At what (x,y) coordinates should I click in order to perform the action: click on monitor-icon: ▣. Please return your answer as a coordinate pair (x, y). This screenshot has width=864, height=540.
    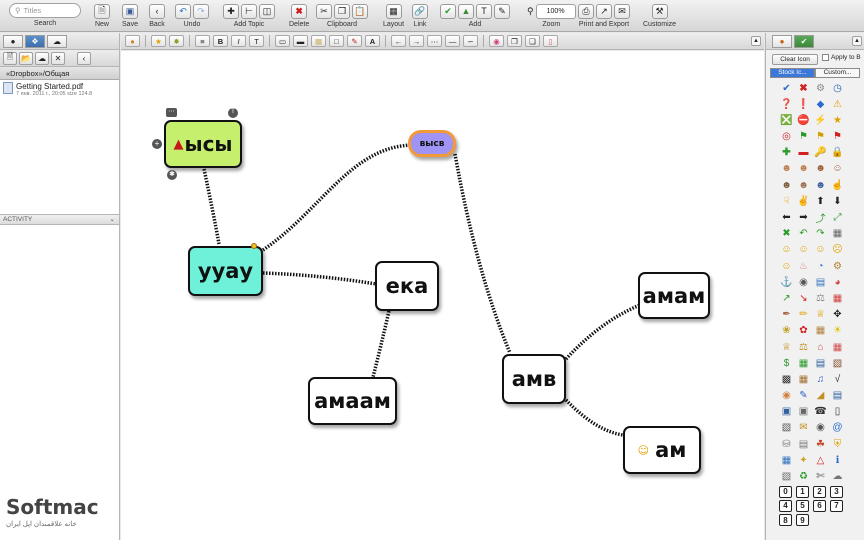
    Looking at the image, I should click on (786, 412).